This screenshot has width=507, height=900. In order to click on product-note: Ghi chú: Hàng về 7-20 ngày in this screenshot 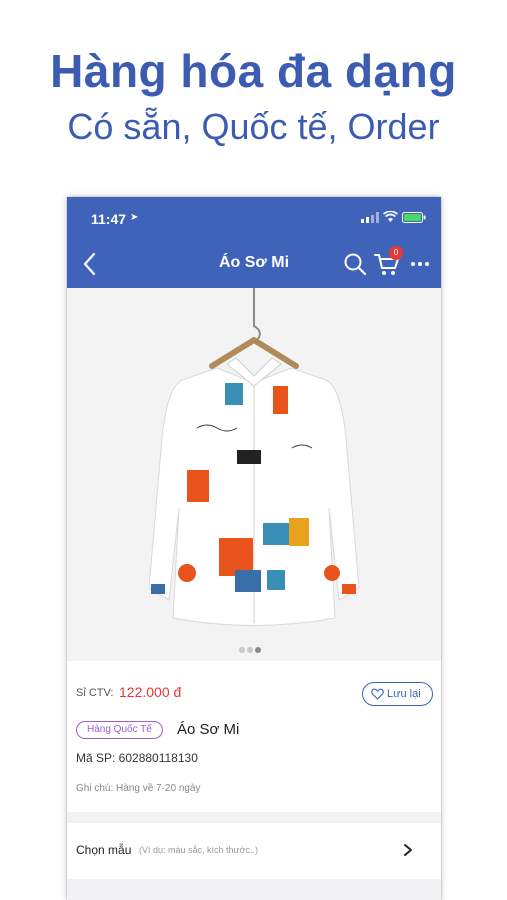, I will do `click(138, 788)`.